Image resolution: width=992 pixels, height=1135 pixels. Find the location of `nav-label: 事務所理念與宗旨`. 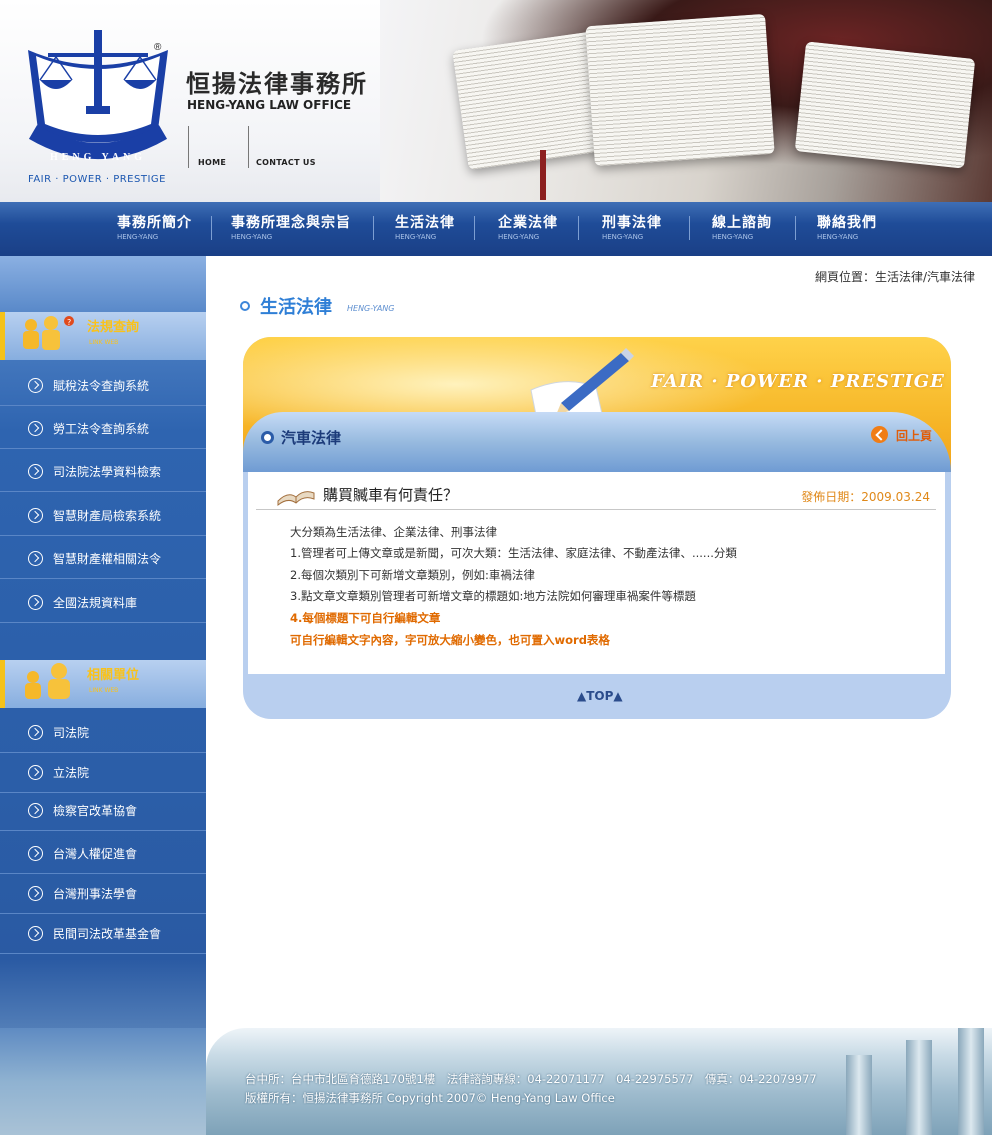

nav-label: 事務所理念與宗旨 is located at coordinates (291, 223).